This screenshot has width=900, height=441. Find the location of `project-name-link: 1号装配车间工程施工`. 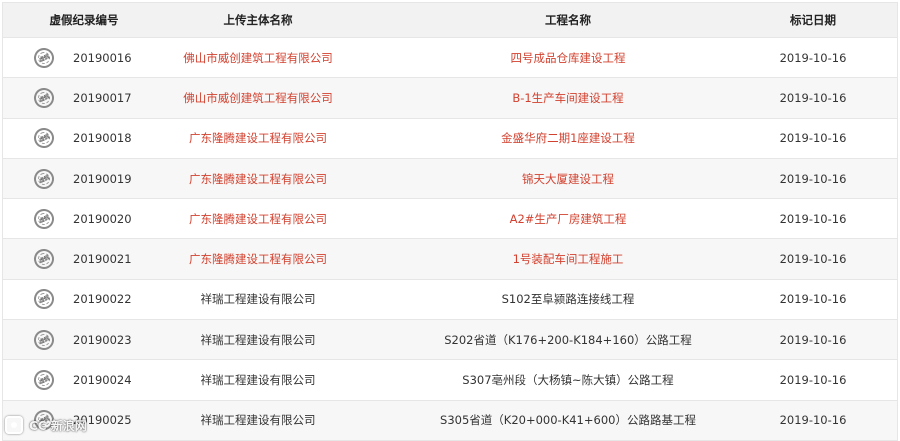

project-name-link: 1号装配车间工程施工 is located at coordinates (543, 259).